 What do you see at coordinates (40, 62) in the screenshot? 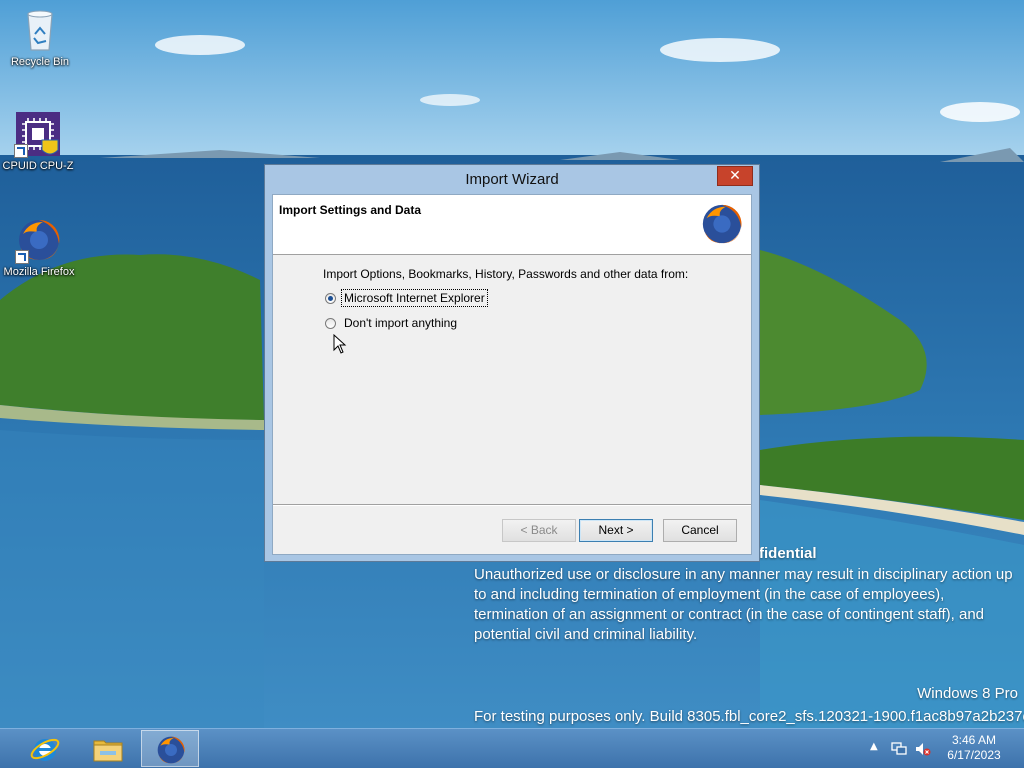
I see `desktop-icon-label: Recycle Bin` at bounding box center [40, 62].